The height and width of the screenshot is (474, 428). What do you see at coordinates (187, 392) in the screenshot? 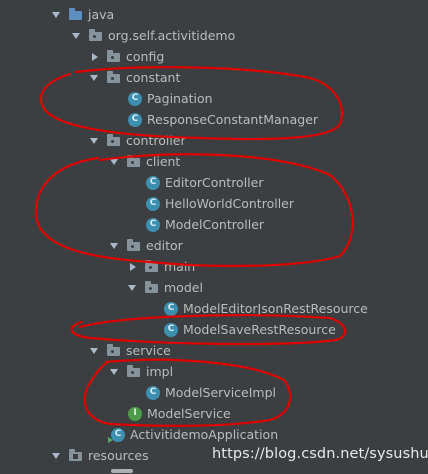
I see `annotation-circle-service` at bounding box center [187, 392].